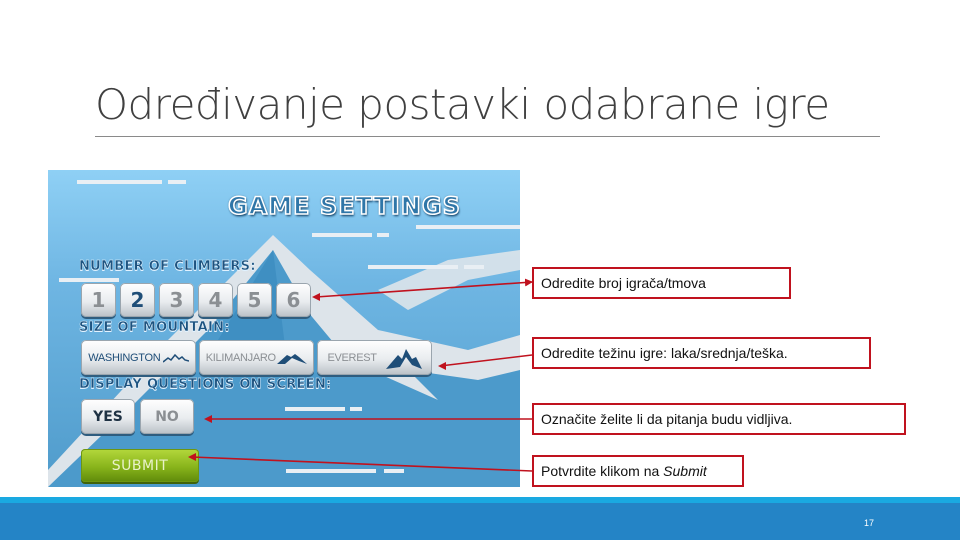 This screenshot has height=540, width=960. I want to click on small-mountain-icon, so click(175, 358).